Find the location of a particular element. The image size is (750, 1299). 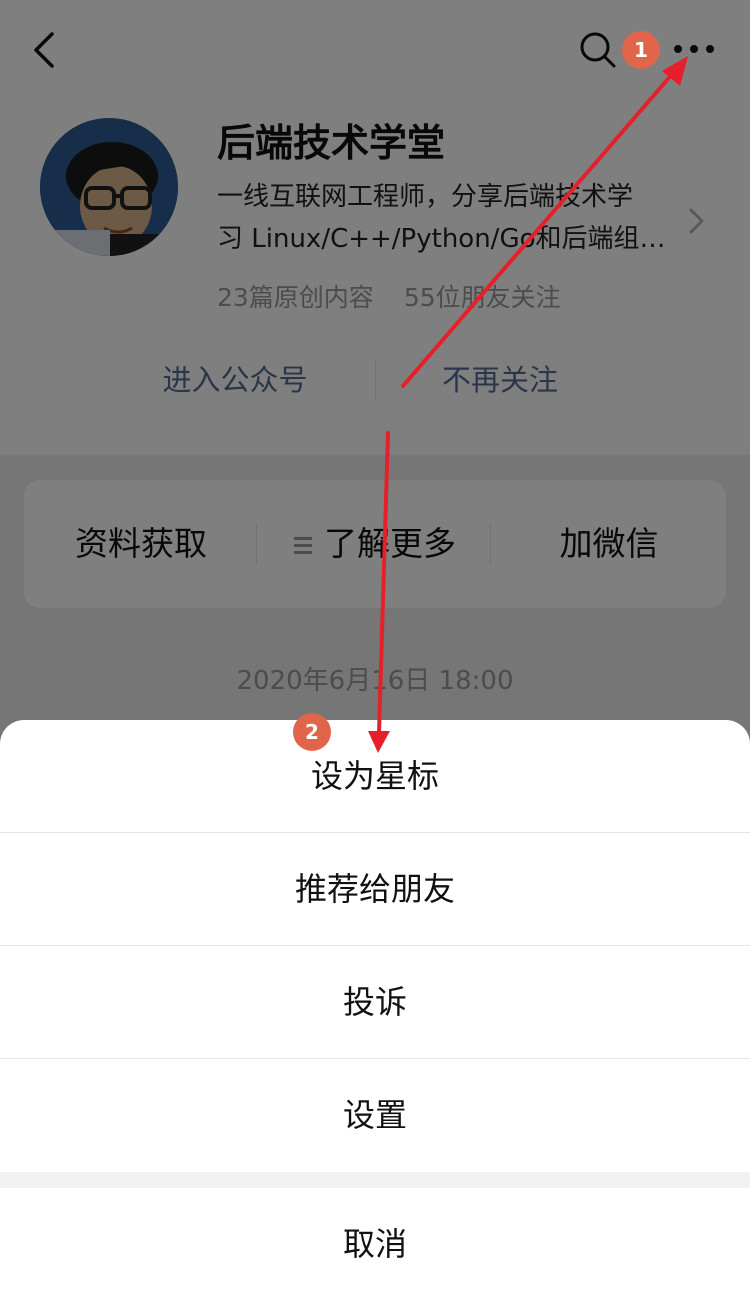

step-badge-1: 1 is located at coordinates (641, 50).